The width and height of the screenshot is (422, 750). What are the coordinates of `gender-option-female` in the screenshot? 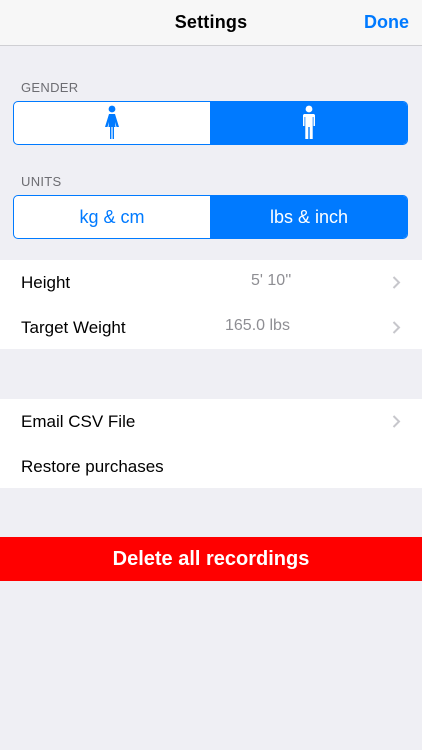 It's located at (112, 123).